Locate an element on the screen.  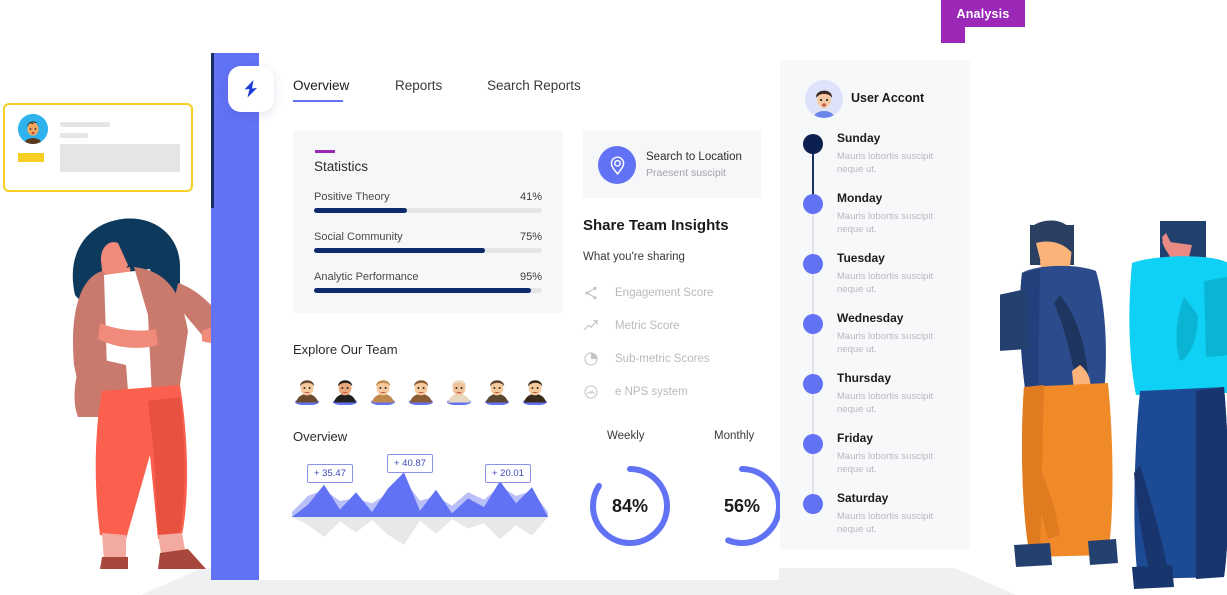
lightning-bolt-icon is located at coordinates (250, 89).